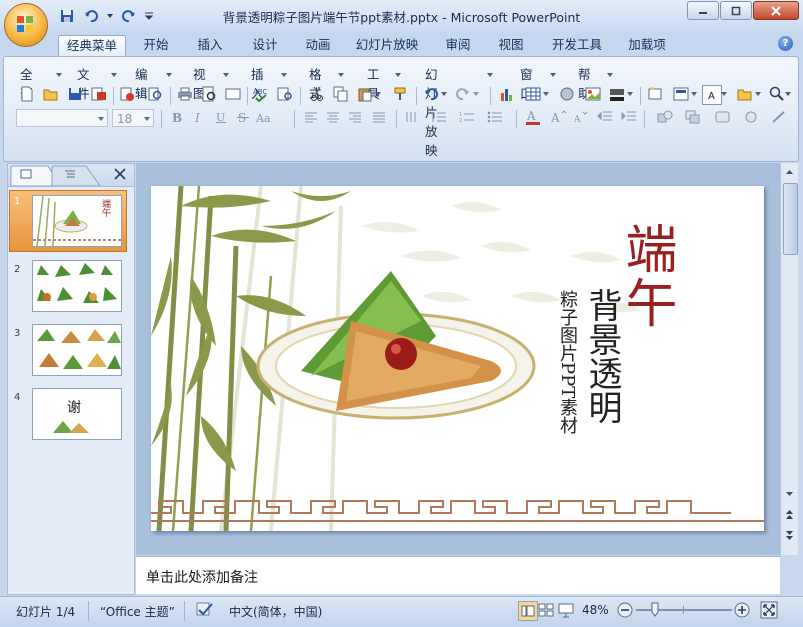 The image size is (803, 627). What do you see at coordinates (70, 176) in the screenshot?
I see `outline-tab-icon` at bounding box center [70, 176].